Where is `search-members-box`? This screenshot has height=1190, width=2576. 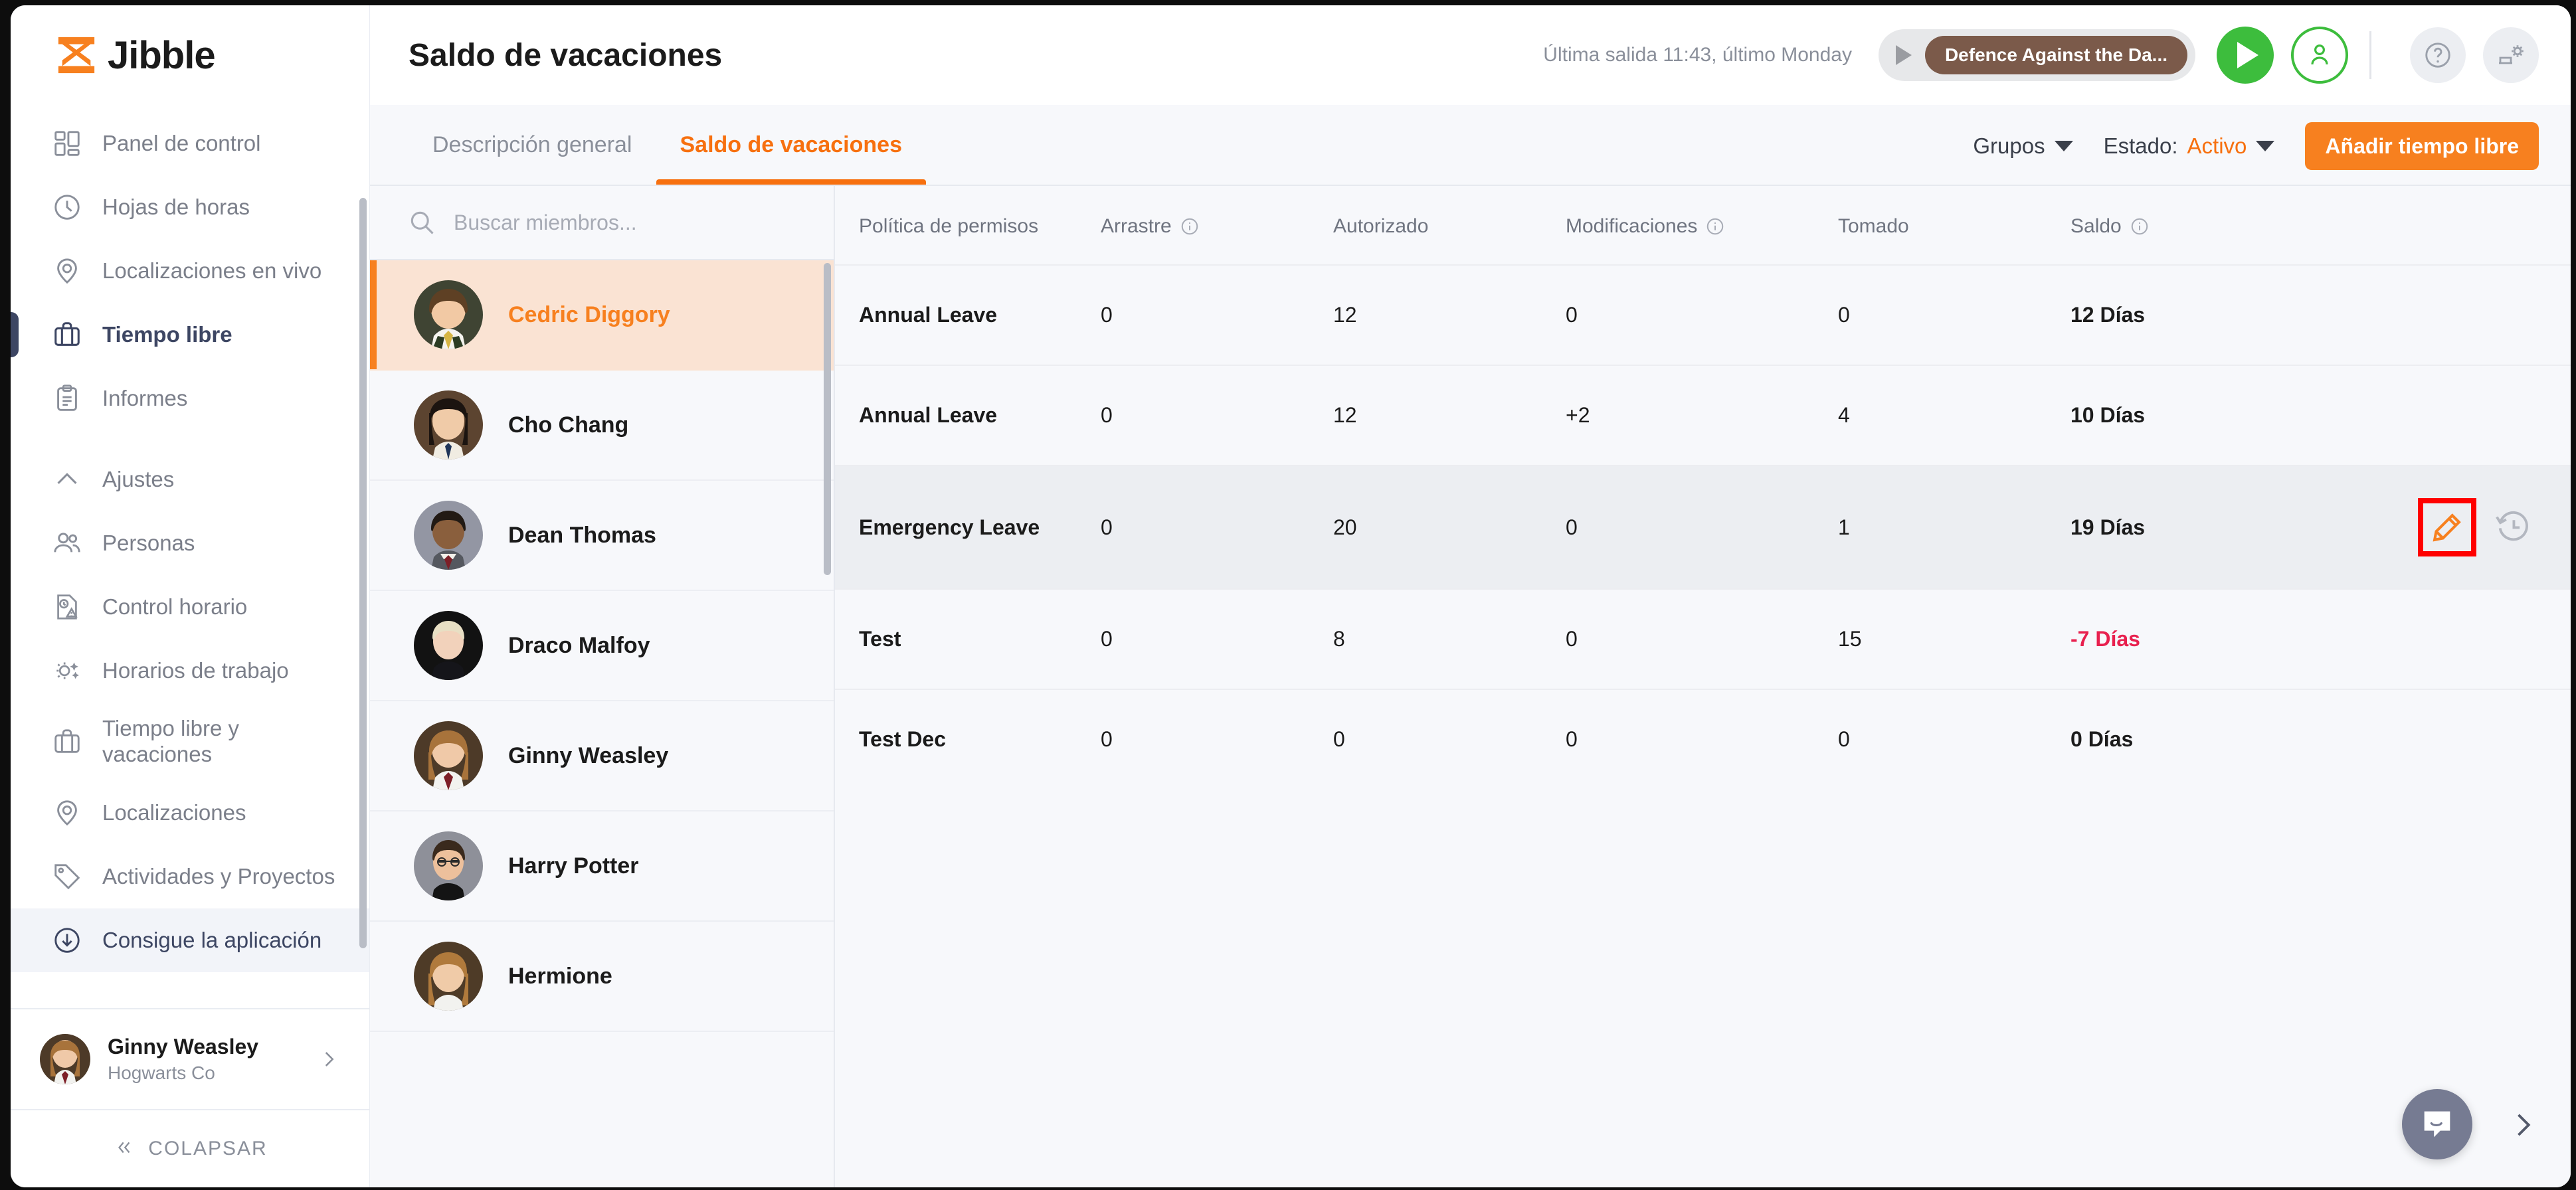
search-members-box is located at coordinates (602, 223).